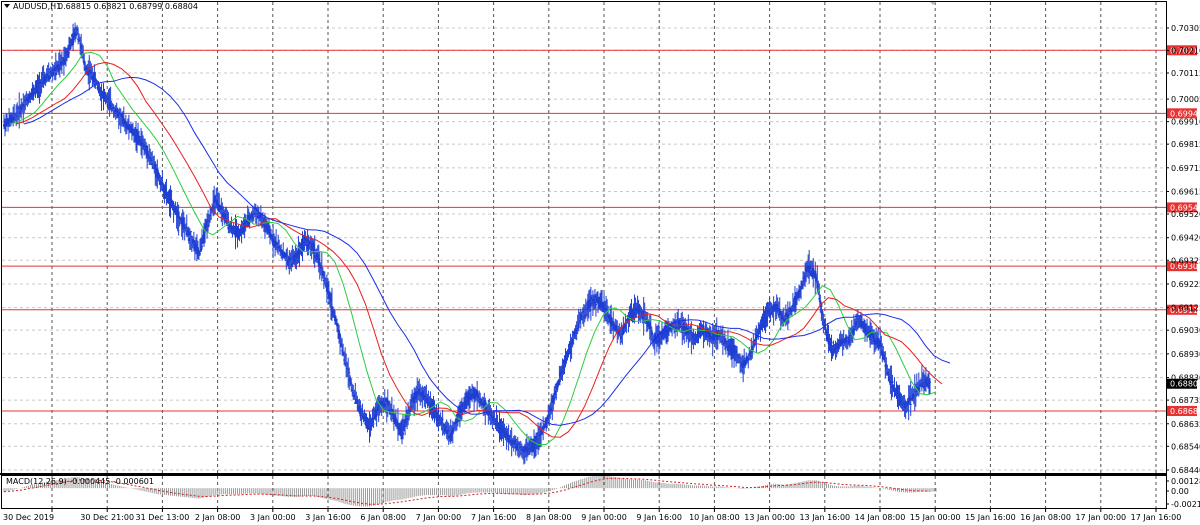  I want to click on price-tick-label: 0.68930, so click(1185, 354).